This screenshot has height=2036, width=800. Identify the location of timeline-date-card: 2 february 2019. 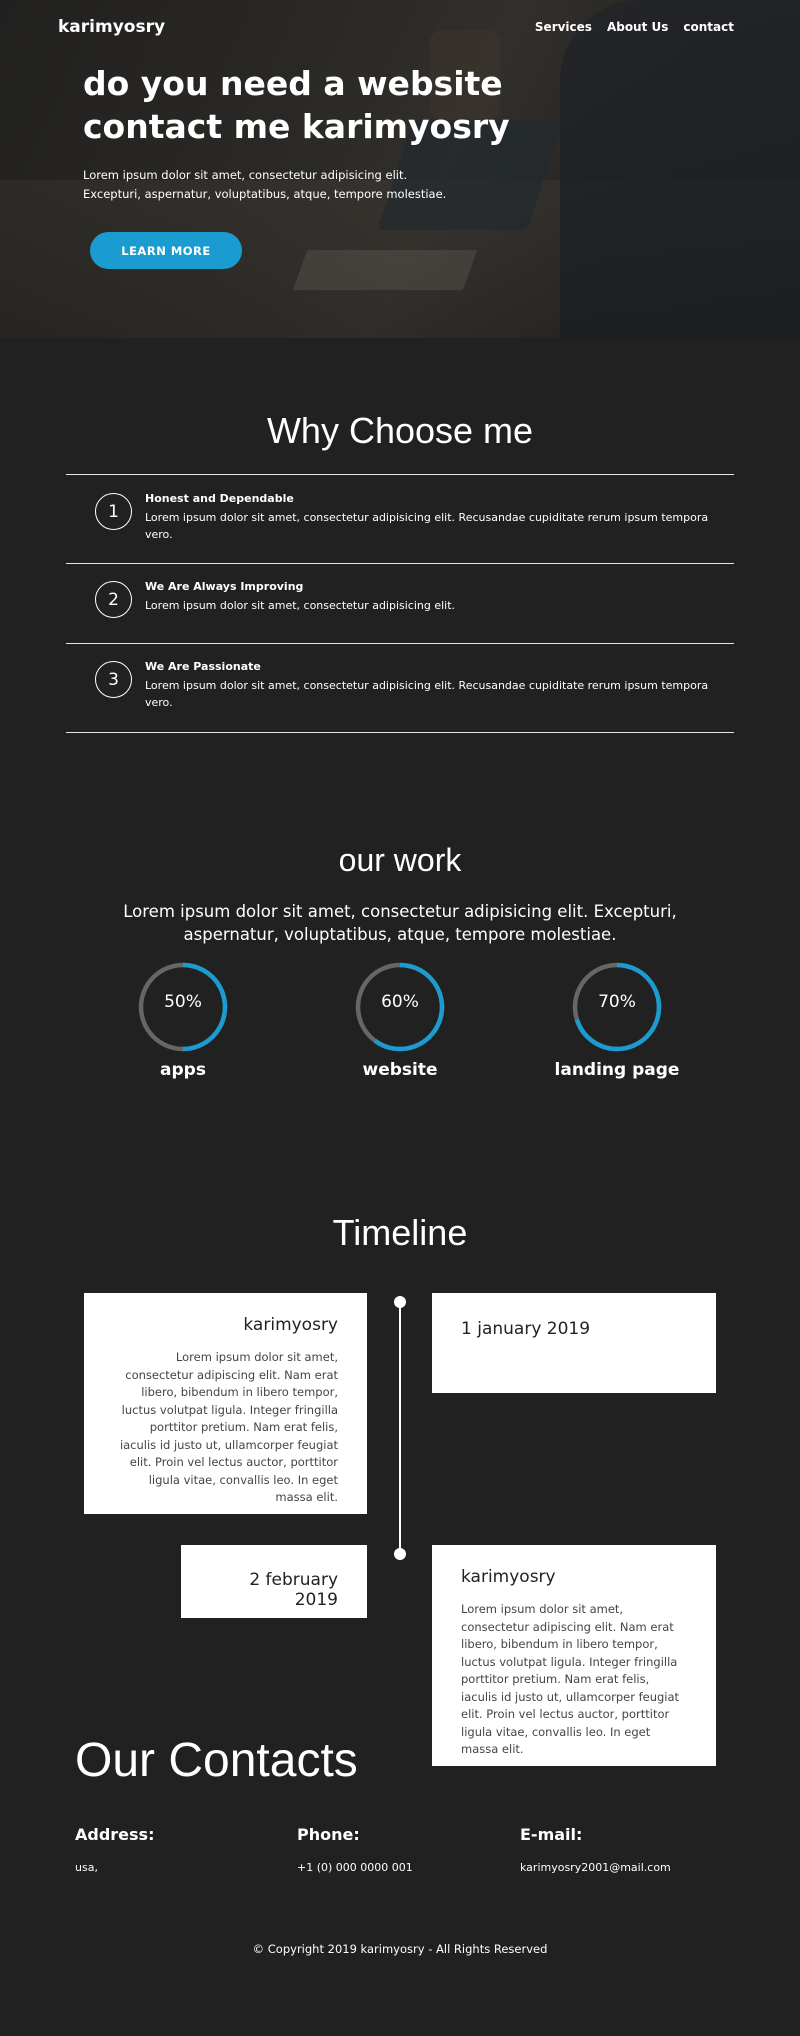
(274, 1581).